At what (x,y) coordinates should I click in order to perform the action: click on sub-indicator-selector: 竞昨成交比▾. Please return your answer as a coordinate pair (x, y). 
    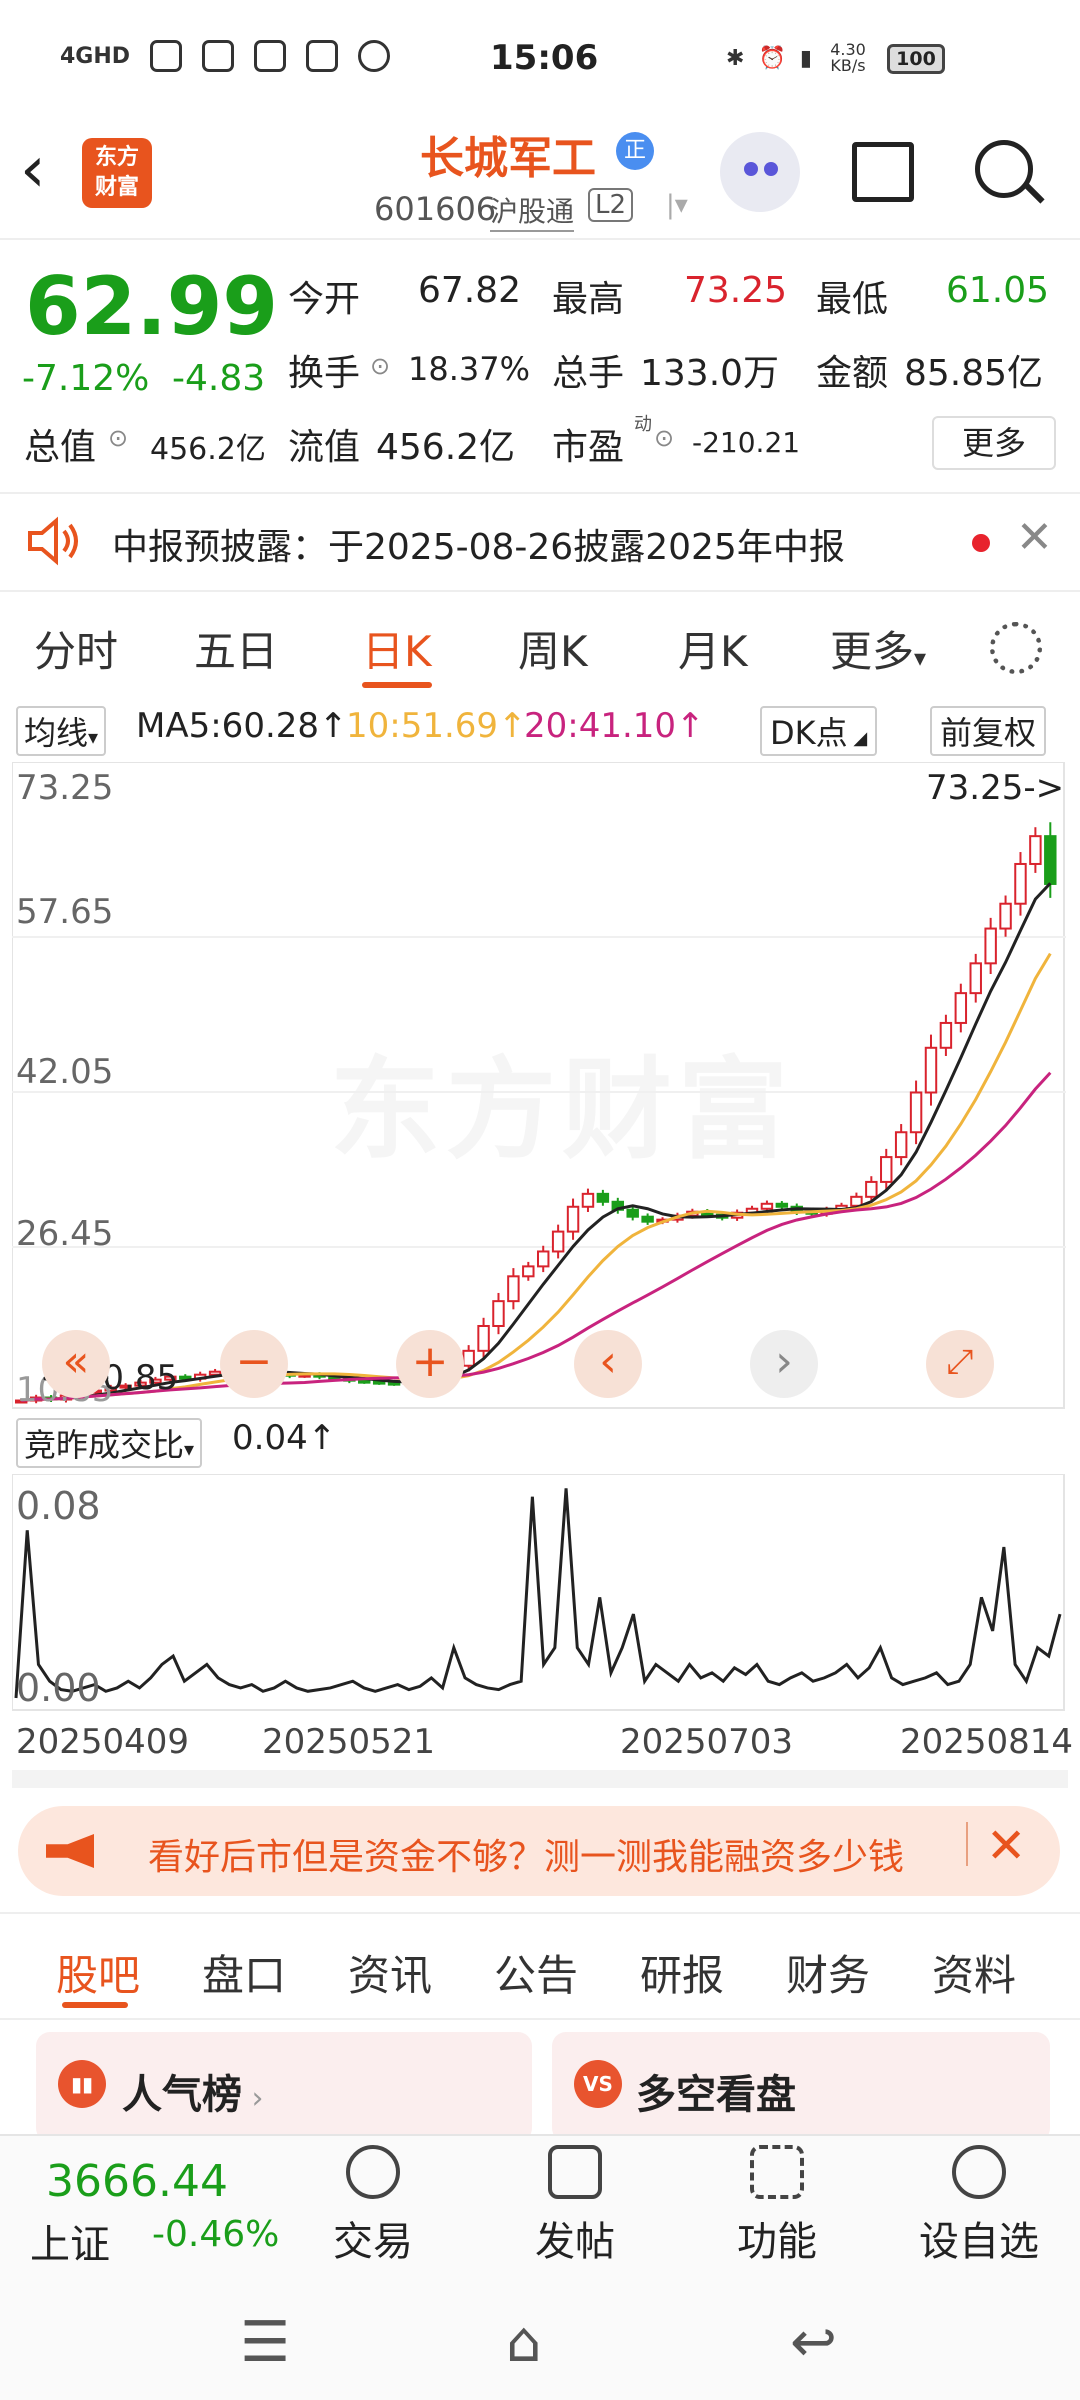
    Looking at the image, I should click on (109, 1443).